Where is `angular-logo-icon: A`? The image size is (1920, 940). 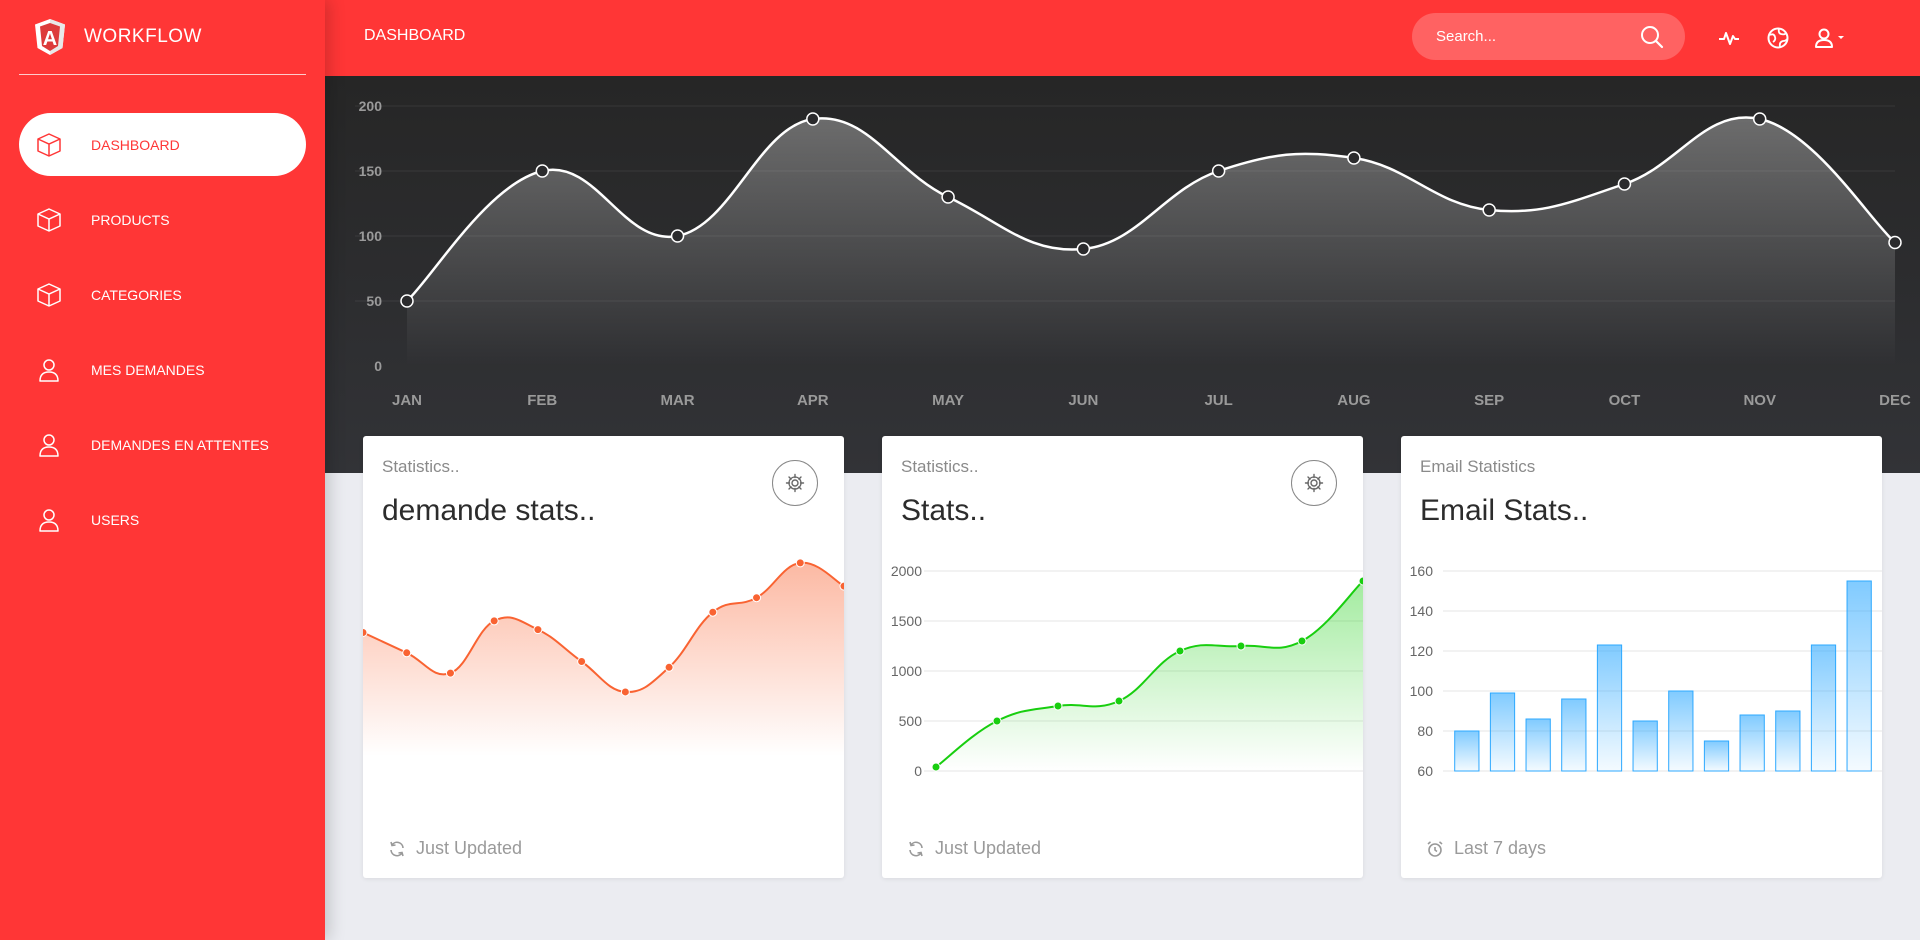
angular-logo-icon: A is located at coordinates (50, 37).